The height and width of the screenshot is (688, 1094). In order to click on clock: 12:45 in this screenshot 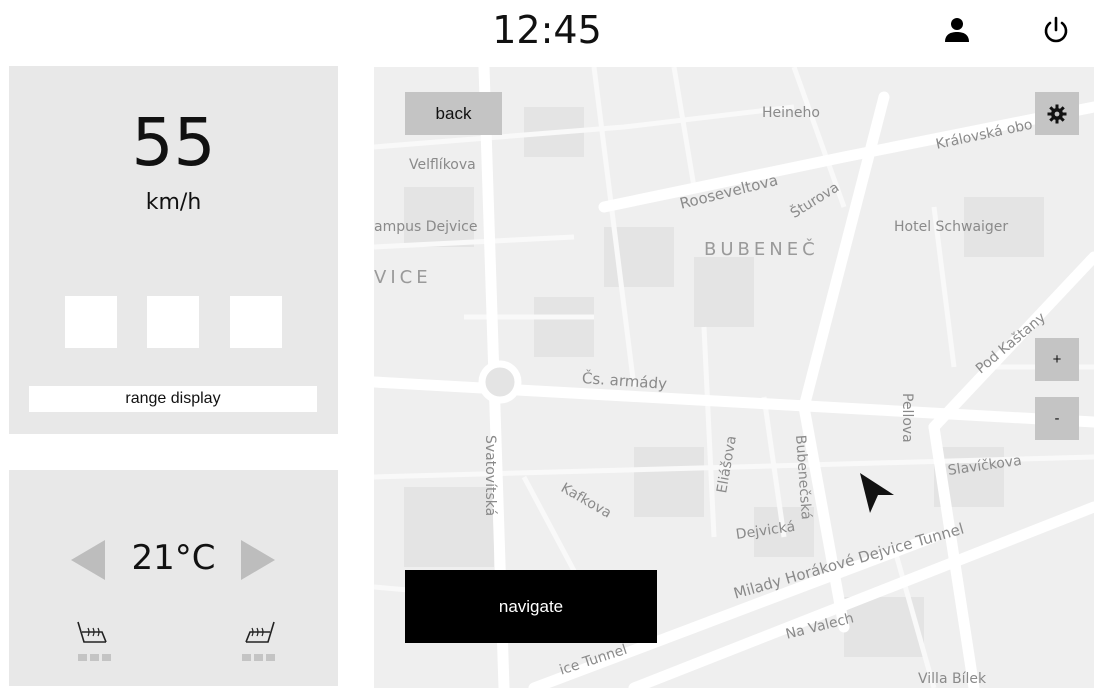, I will do `click(547, 30)`.